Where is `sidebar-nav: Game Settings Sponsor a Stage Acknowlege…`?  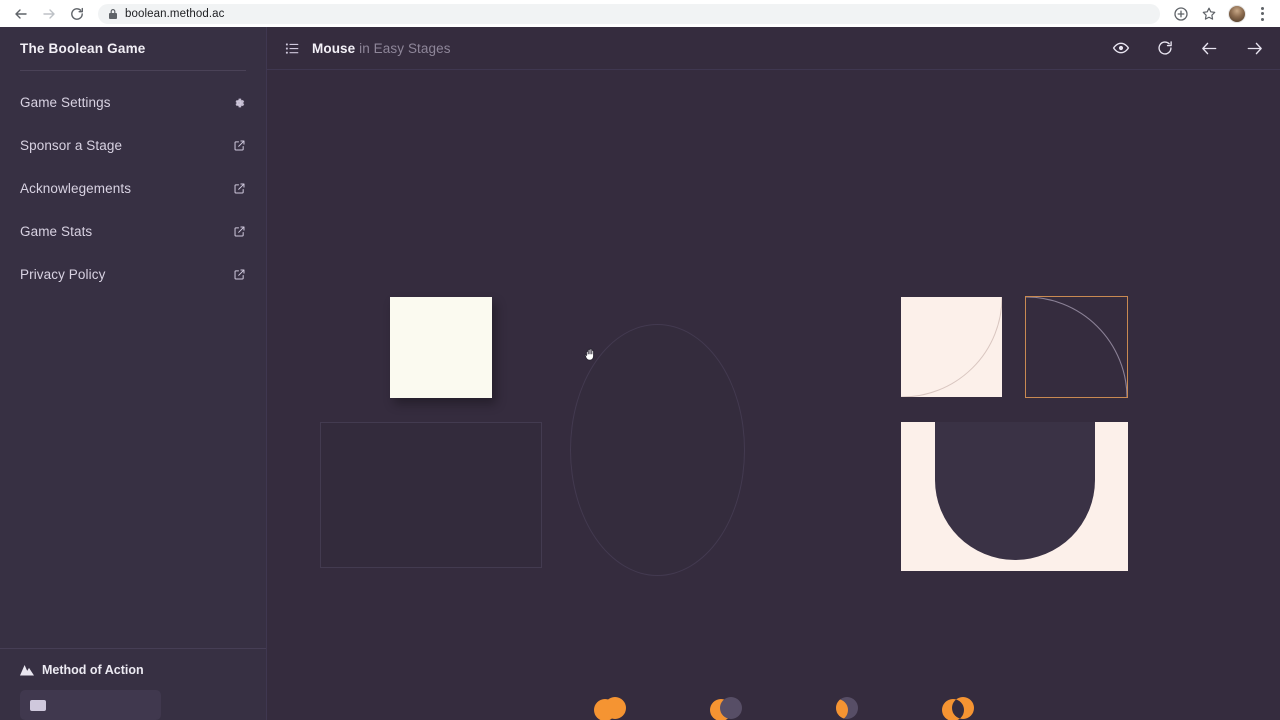
sidebar-nav: Game Settings Sponsor a Stage Acknowlege… is located at coordinates (133, 183).